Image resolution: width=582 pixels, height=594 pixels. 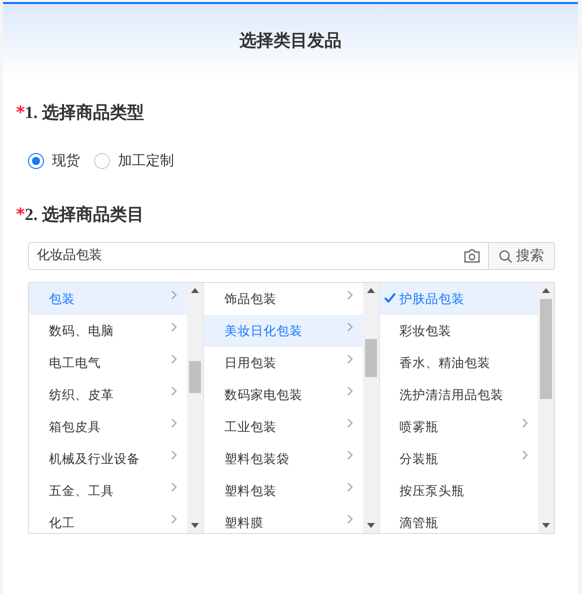 What do you see at coordinates (505, 256) in the screenshot?
I see `search-icon` at bounding box center [505, 256].